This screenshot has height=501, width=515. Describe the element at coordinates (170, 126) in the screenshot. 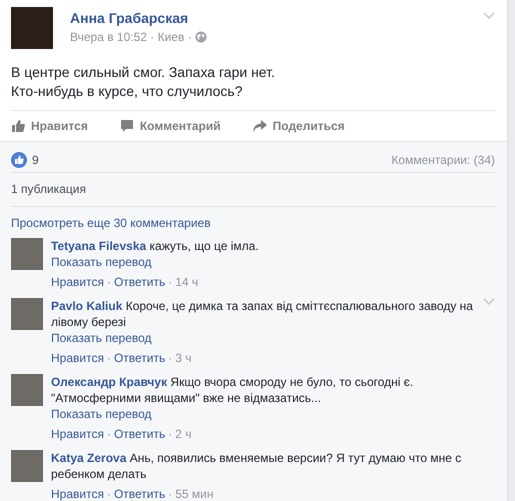

I see `comment-button: Комментарий` at that location.